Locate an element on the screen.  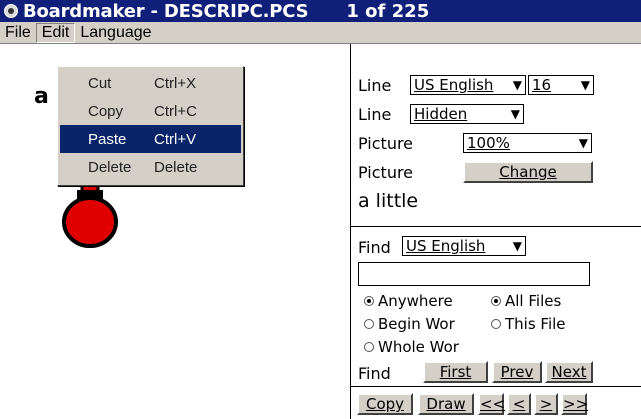
picture-zoom-label: Picture is located at coordinates (386, 143).